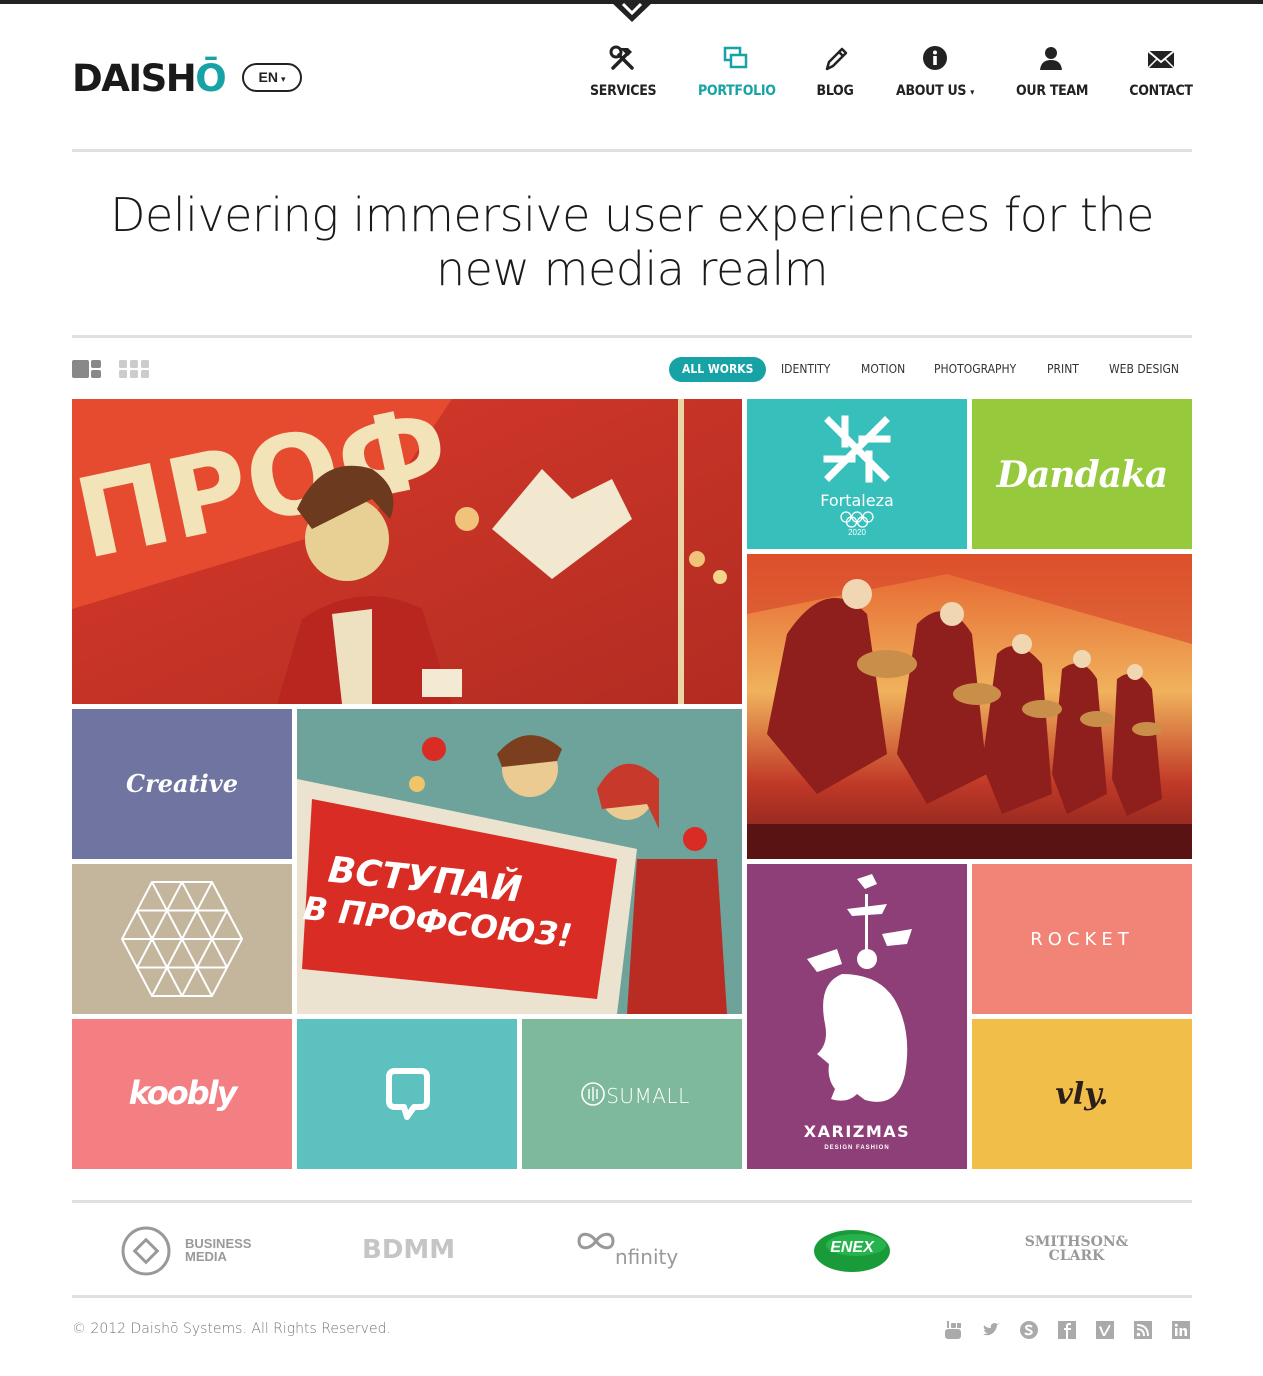  Describe the element at coordinates (648, 1096) in the screenshot. I see `sumall-logo: SUMALL` at that location.